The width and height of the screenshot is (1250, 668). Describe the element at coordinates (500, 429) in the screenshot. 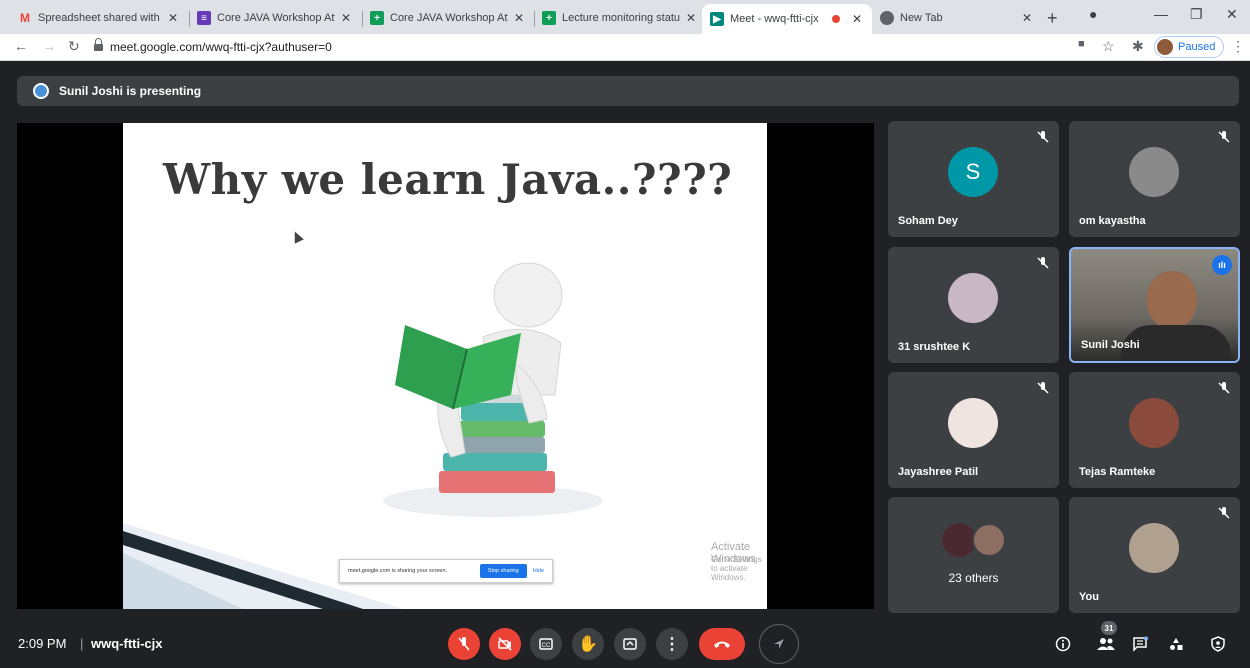

I see `book-icon` at that location.